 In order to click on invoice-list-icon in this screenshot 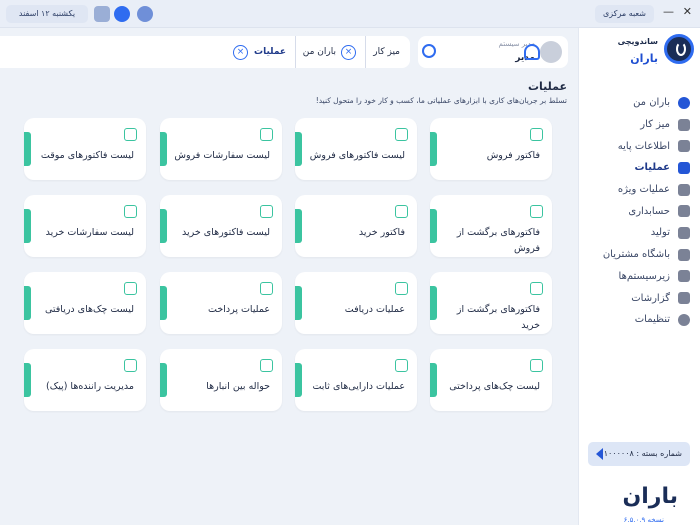, I will do `click(401, 134)`.